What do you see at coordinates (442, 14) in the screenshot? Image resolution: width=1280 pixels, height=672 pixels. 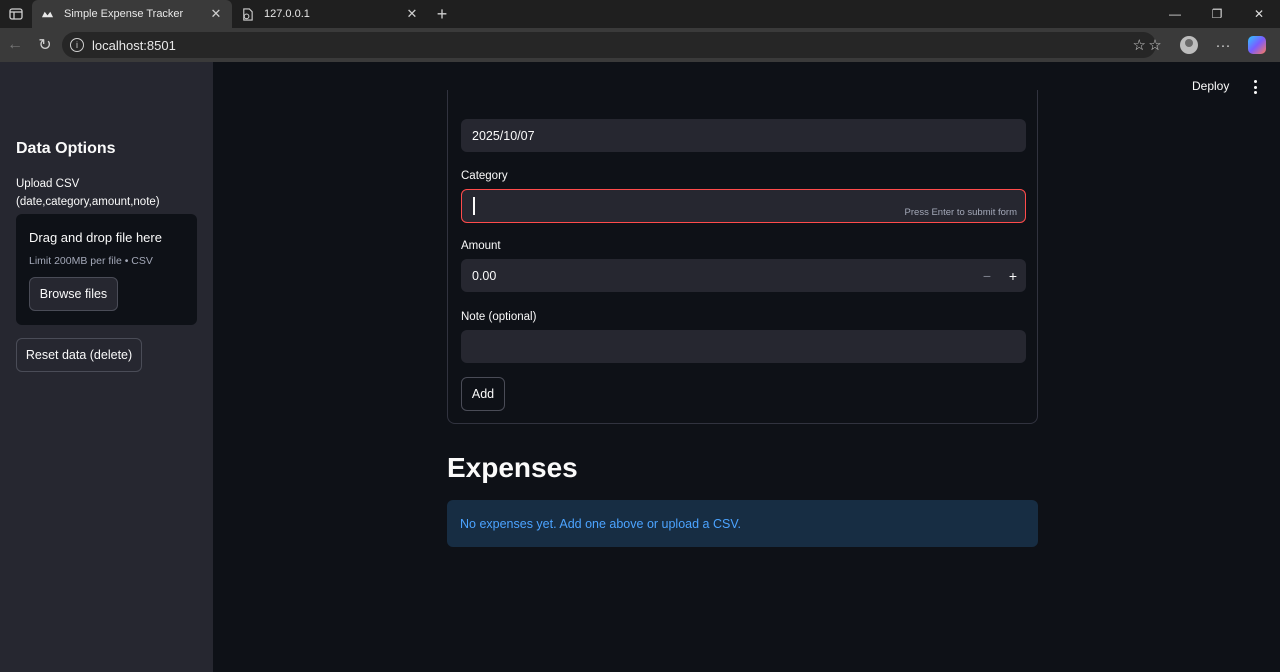 I see `new-tab-icon: +` at bounding box center [442, 14].